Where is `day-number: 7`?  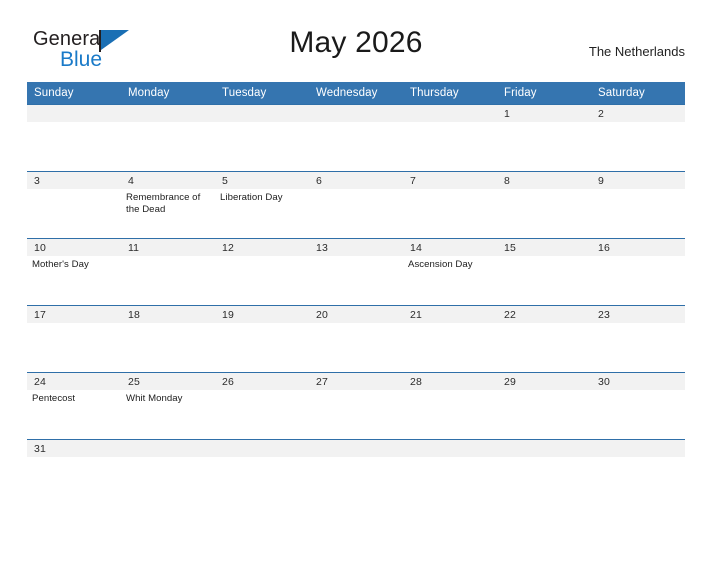 day-number: 7 is located at coordinates (450, 180).